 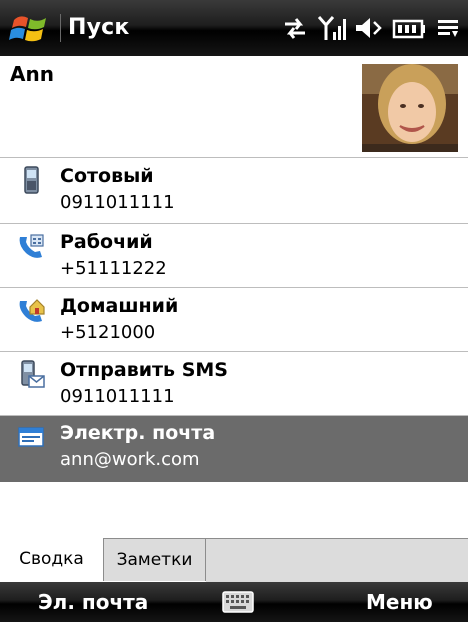 I want to click on row-value: +51111222, so click(x=113, y=268).